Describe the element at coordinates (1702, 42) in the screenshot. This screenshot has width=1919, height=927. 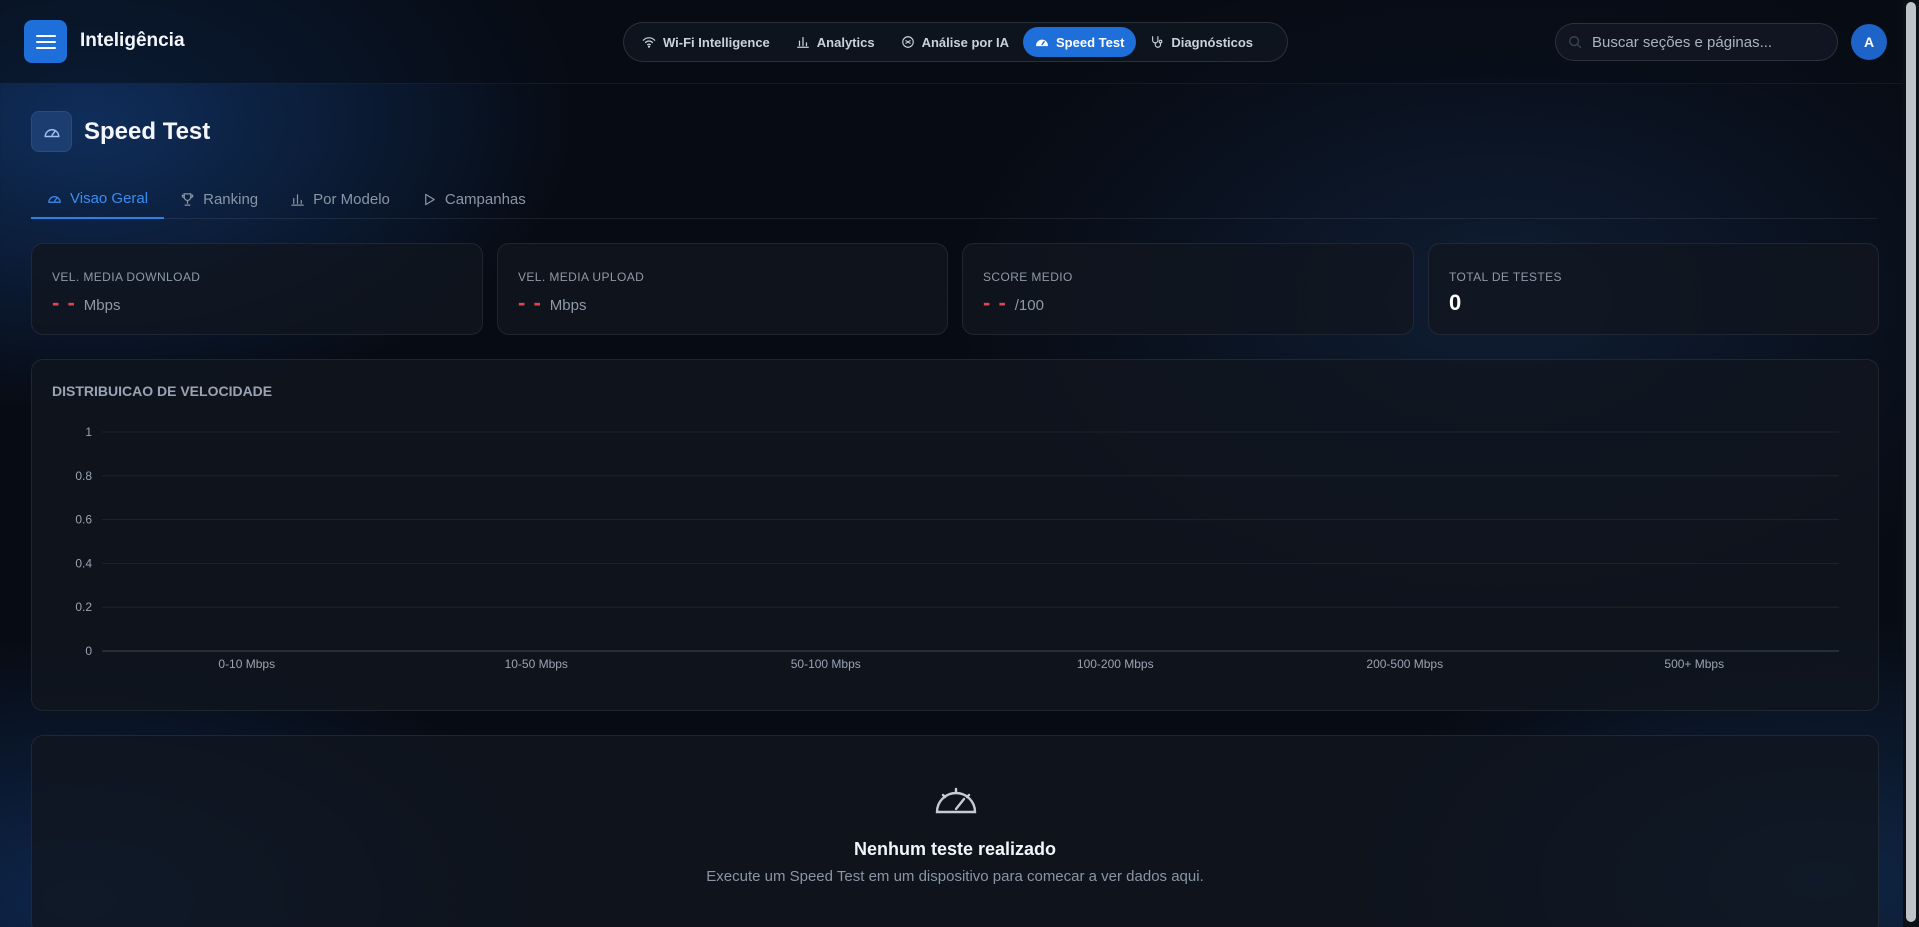
I see `search-input` at that location.